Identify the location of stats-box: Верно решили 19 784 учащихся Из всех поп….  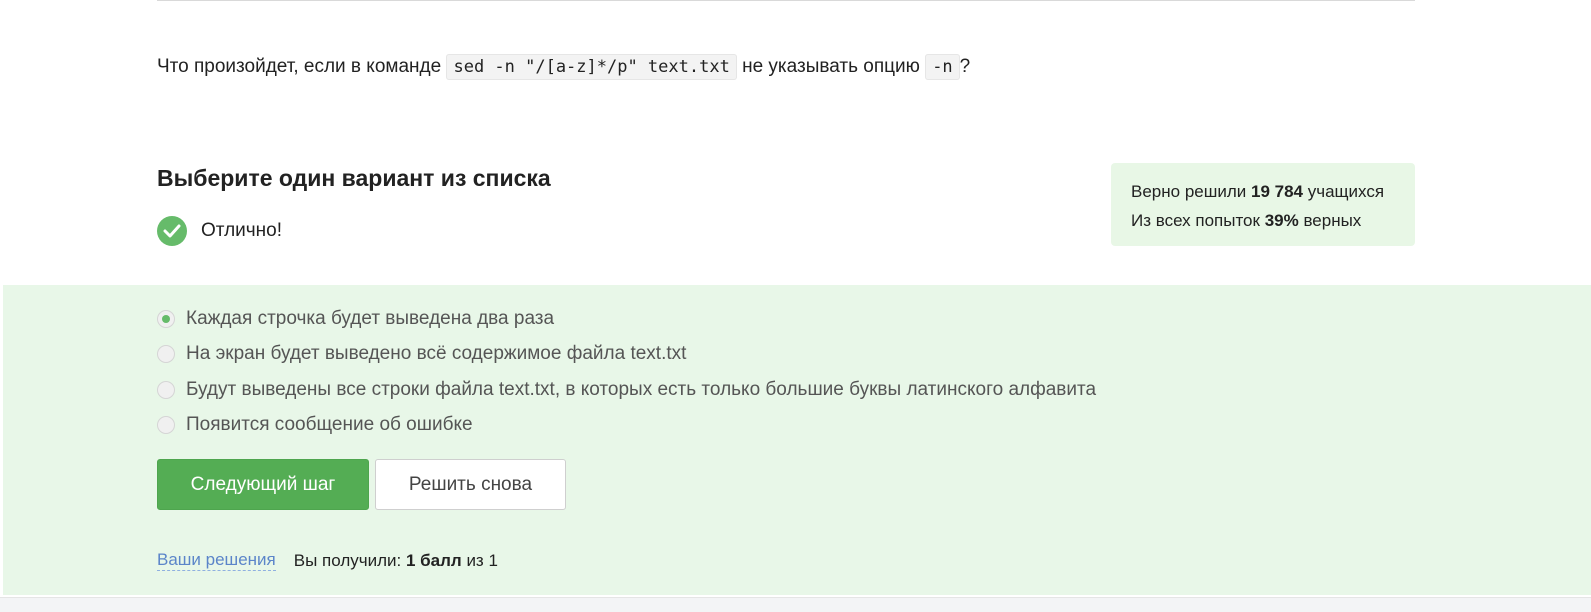
(1263, 204).